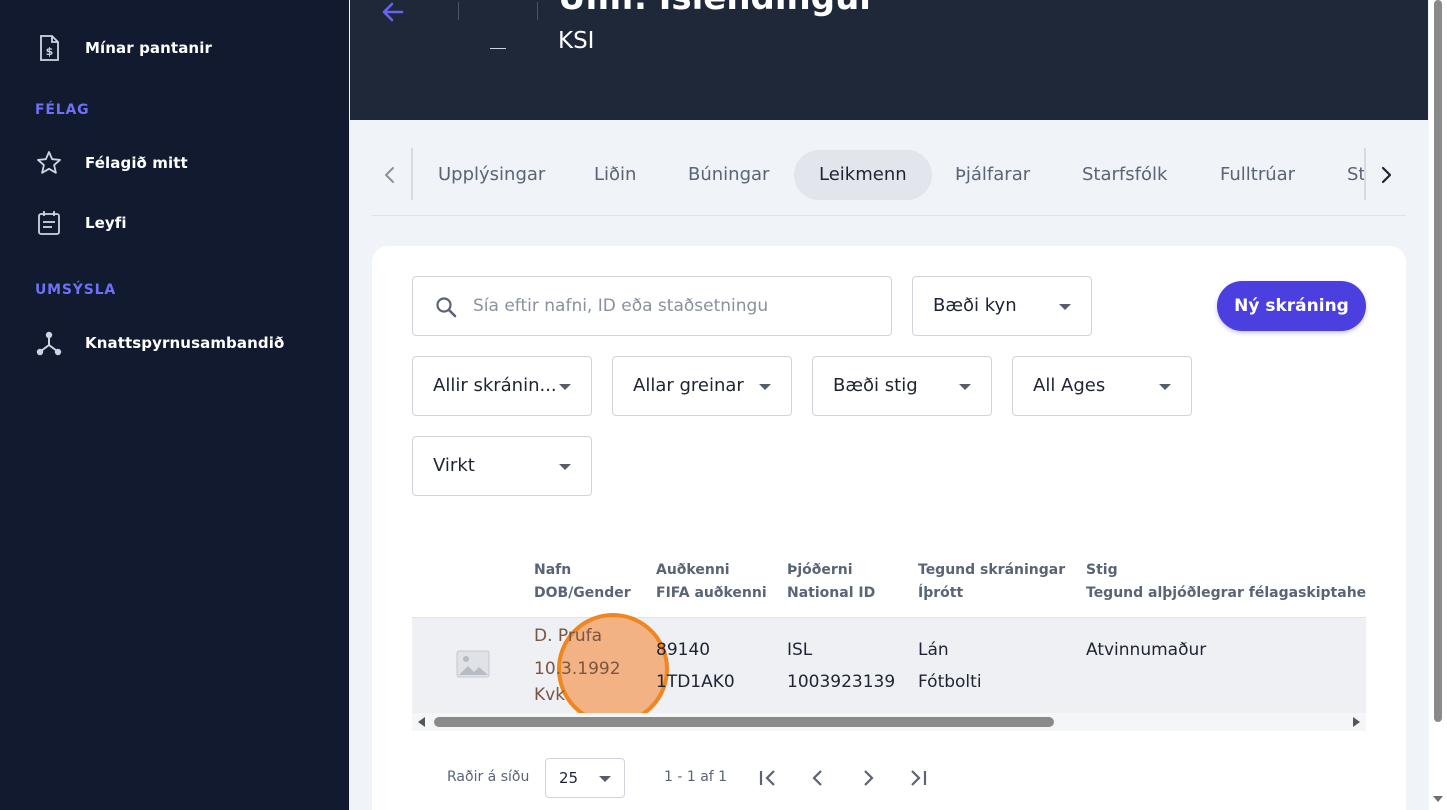  I want to click on ages-select: All Ages, so click(1102, 386).